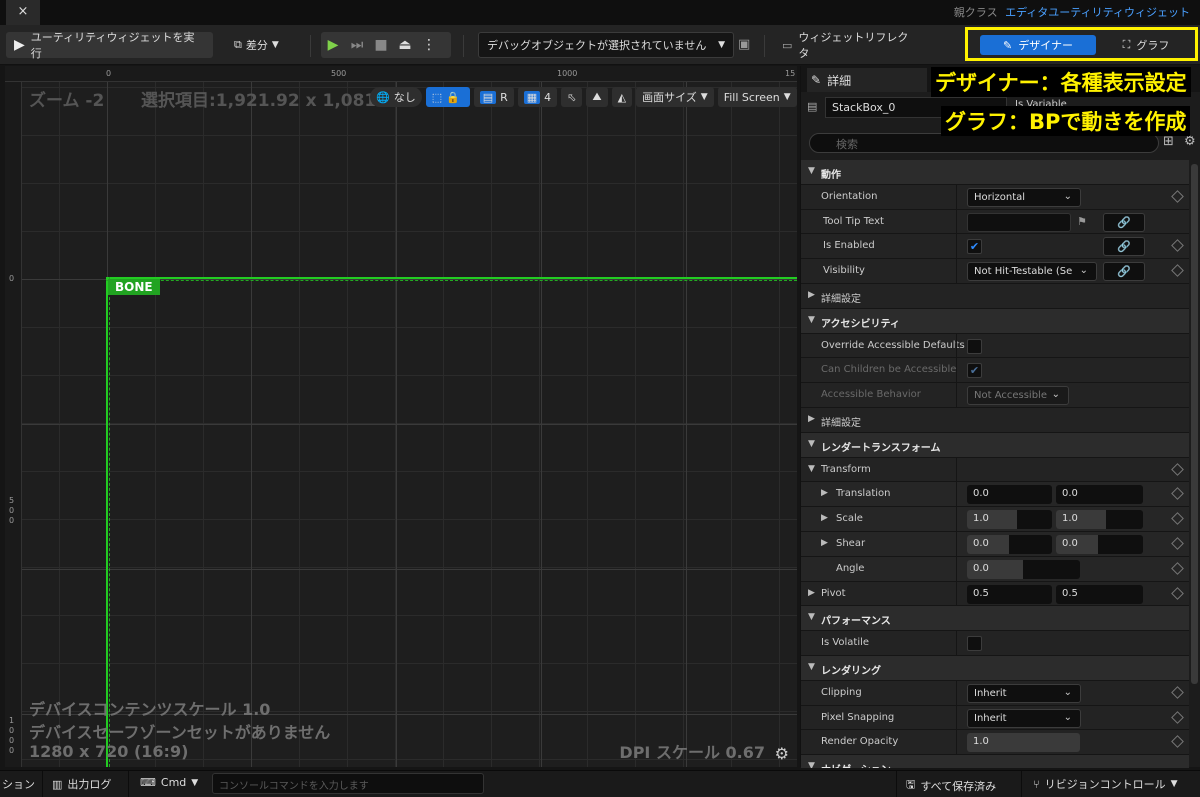 Image resolution: width=1200 pixels, height=797 pixels. What do you see at coordinates (1099, 594) in the screenshot?
I see `pivot-y-input: 0.5` at bounding box center [1099, 594].